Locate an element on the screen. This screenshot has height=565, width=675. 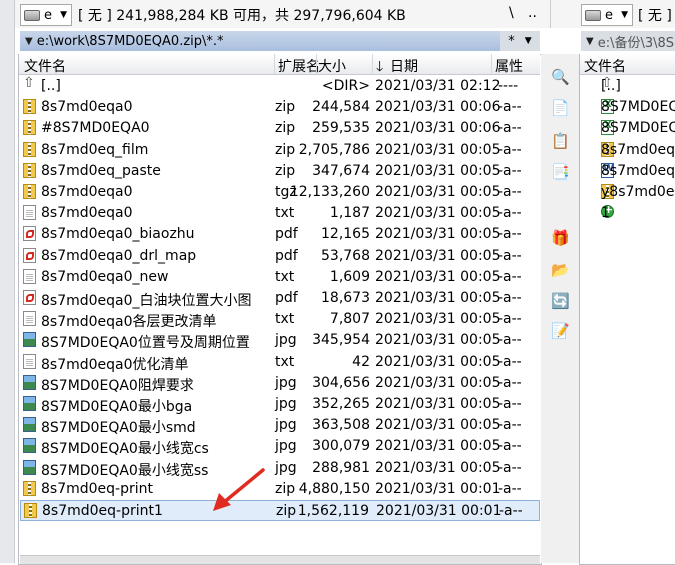
move-icon: 📑 is located at coordinates (560, 172).